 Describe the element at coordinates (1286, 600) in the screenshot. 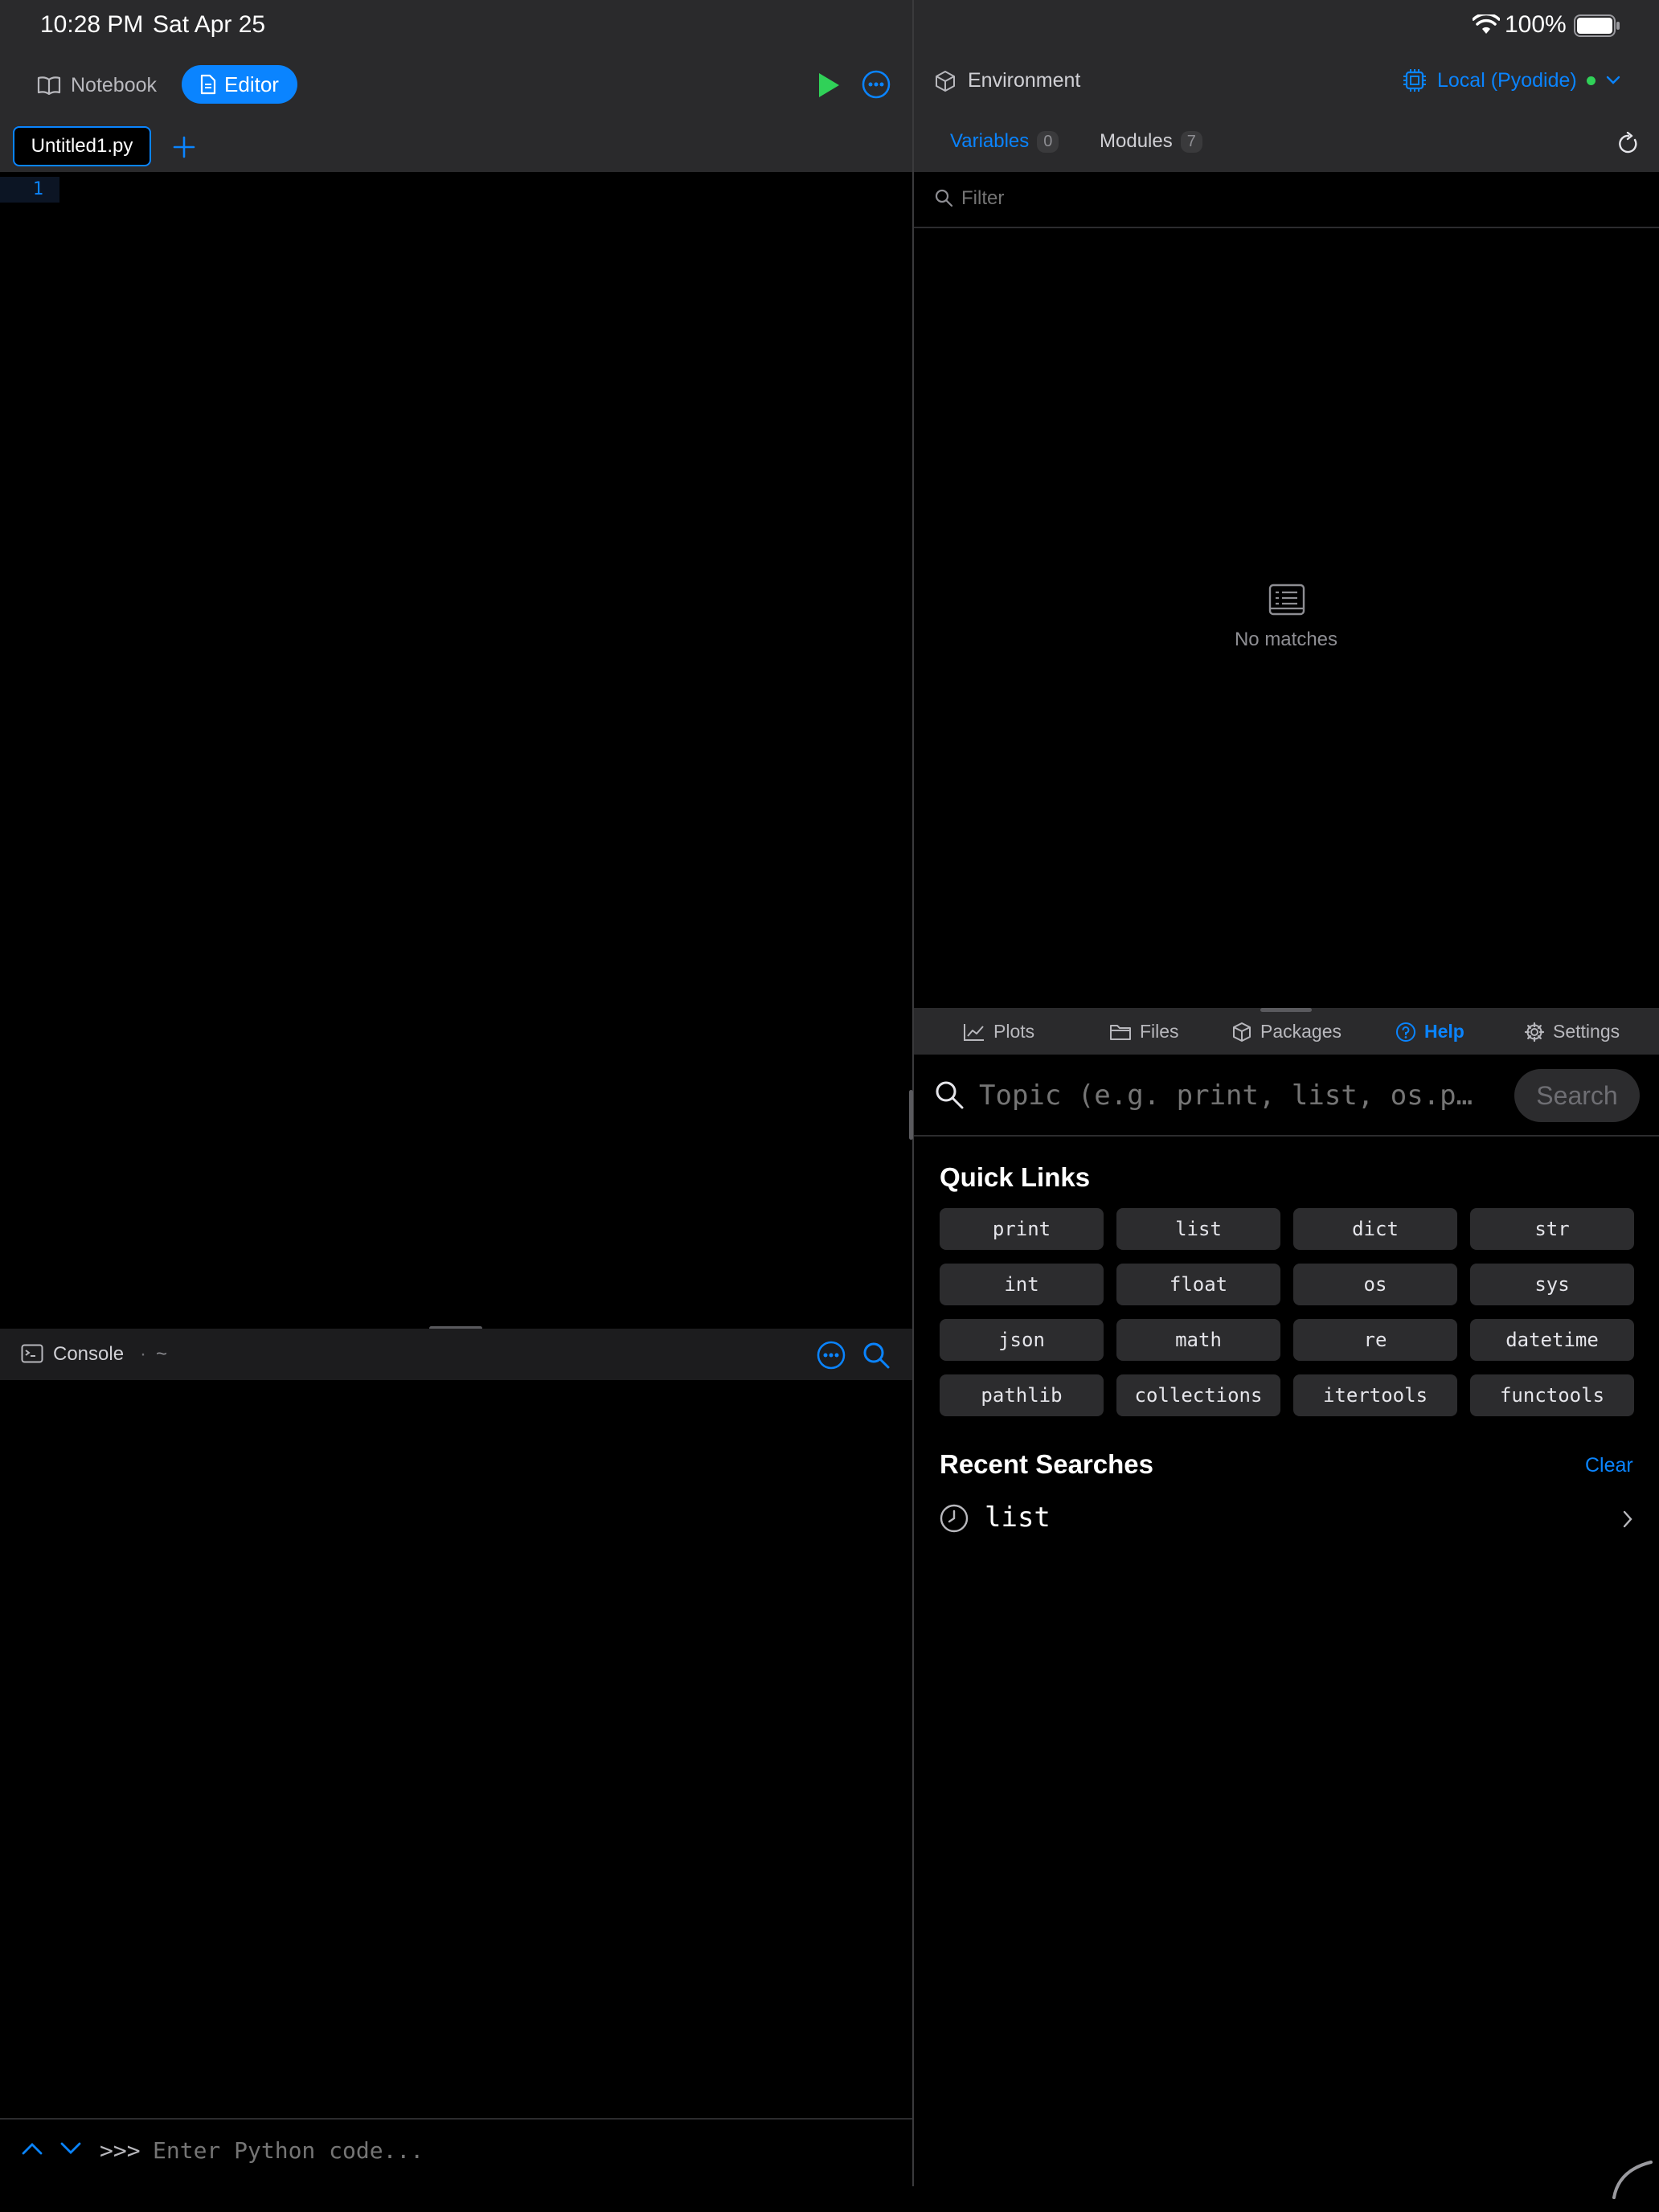

I see `list-icon` at that location.